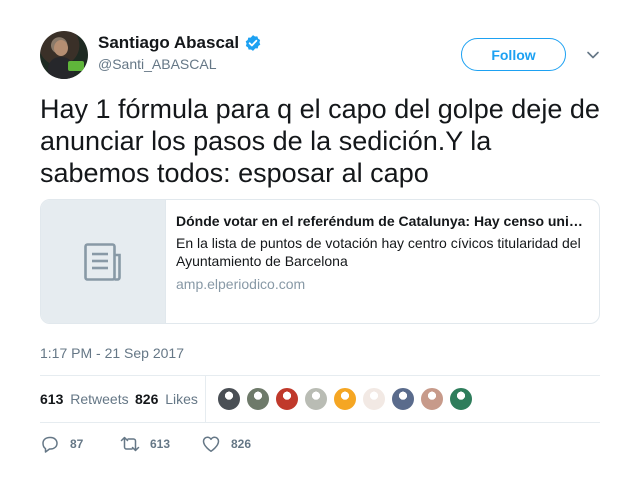 The width and height of the screenshot is (640, 484). What do you see at coordinates (593, 55) in the screenshot?
I see `chevron-down-icon` at bounding box center [593, 55].